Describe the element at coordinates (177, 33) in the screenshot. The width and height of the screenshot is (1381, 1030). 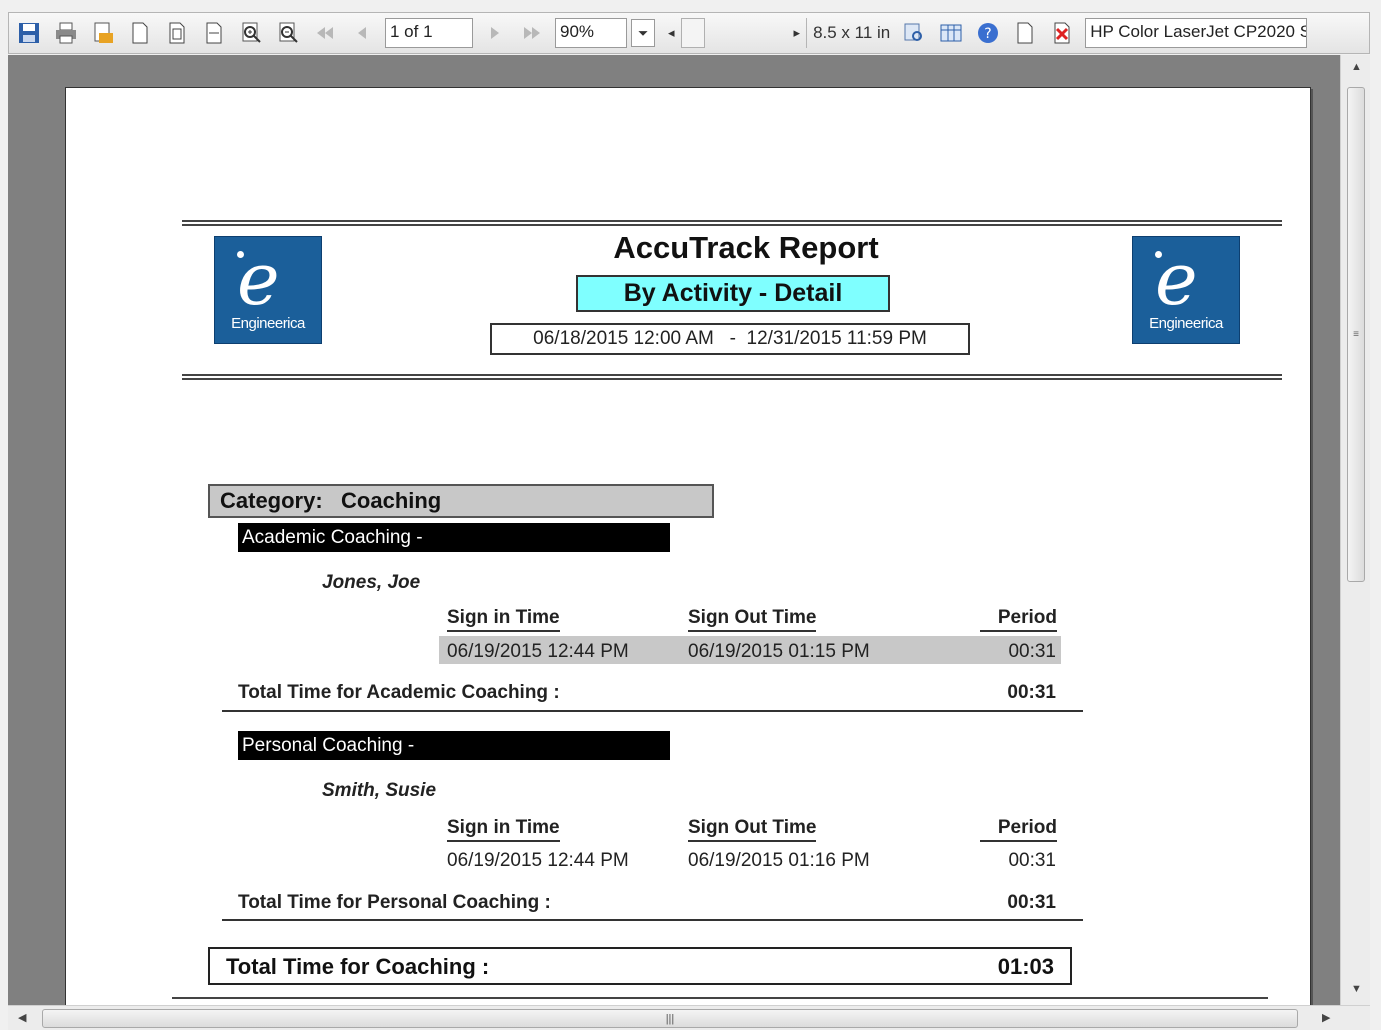
I see `single-page-icon` at that location.